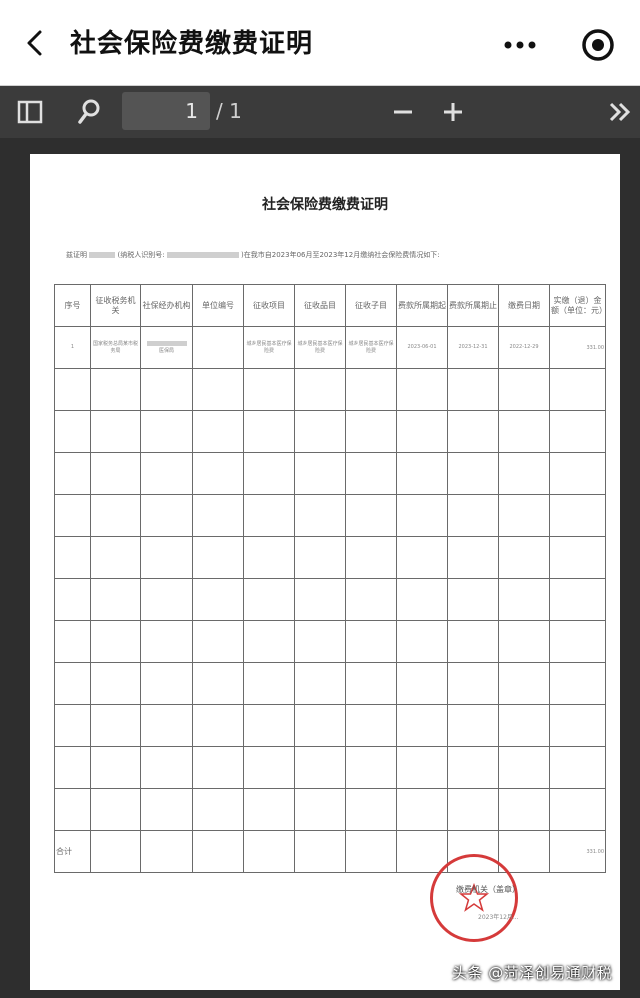  I want to click on sidebar-toggle-button, so click(30, 112).